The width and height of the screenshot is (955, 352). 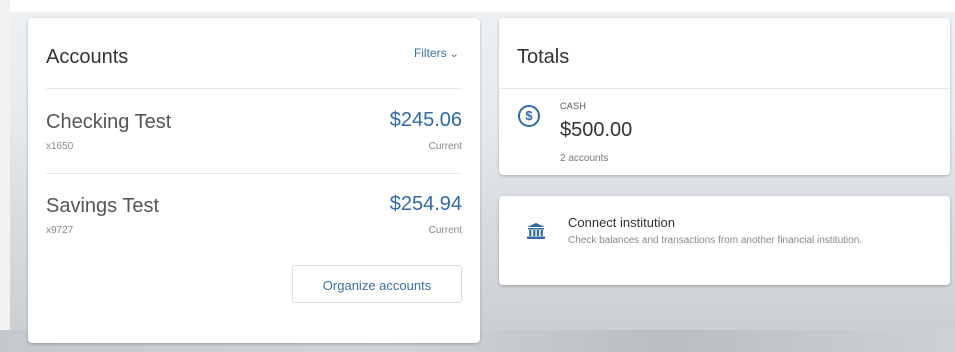 I want to click on account-balance: $254.94, so click(x=425, y=204).